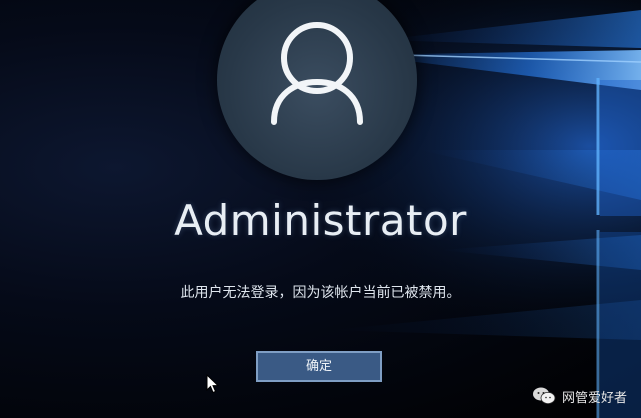 Image resolution: width=641 pixels, height=418 pixels. Describe the element at coordinates (594, 398) in the screenshot. I see `watermark-text: 网管爱好者` at that location.